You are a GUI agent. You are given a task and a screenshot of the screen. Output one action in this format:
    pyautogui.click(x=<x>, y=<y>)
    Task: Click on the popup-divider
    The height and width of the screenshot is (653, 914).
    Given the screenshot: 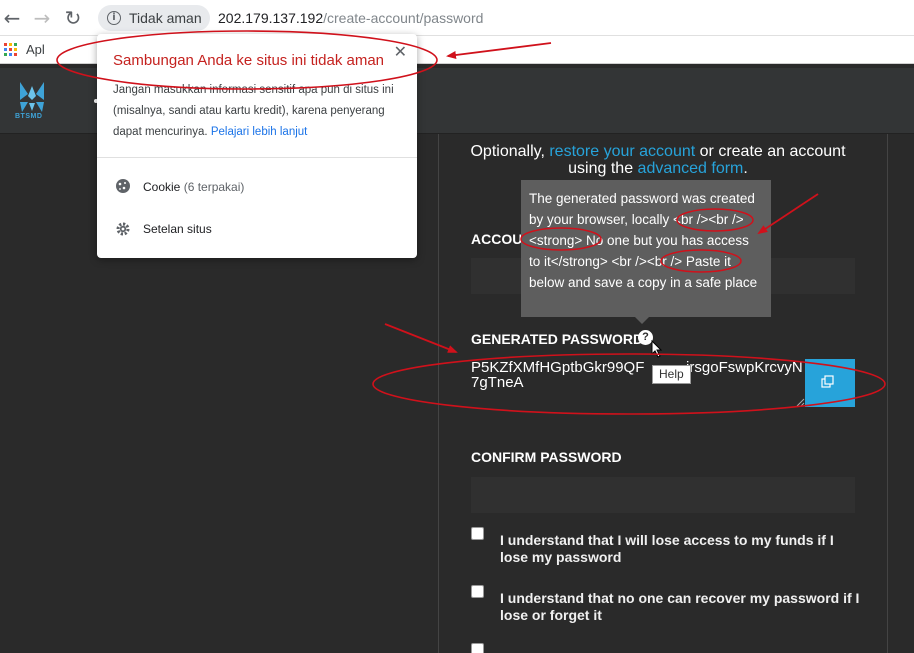 What is the action you would take?
    pyautogui.click(x=257, y=157)
    